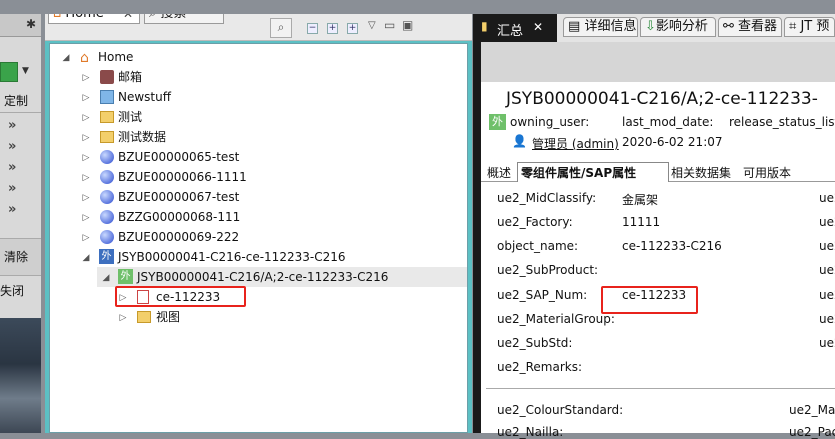 This screenshot has width=835, height=439. Describe the element at coordinates (312, 28) in the screenshot. I see `collapse-icon: −` at that location.